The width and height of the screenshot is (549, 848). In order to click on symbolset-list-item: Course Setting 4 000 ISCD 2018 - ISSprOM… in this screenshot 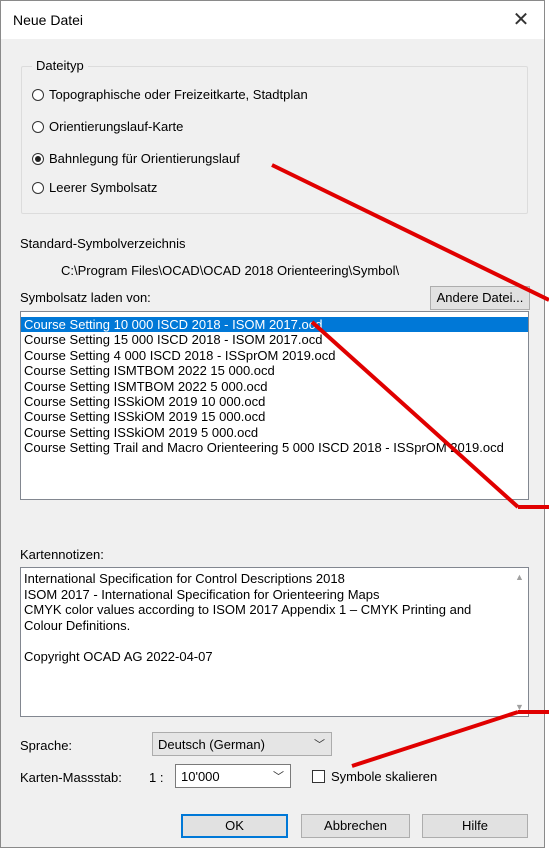, I will do `click(274, 355)`.